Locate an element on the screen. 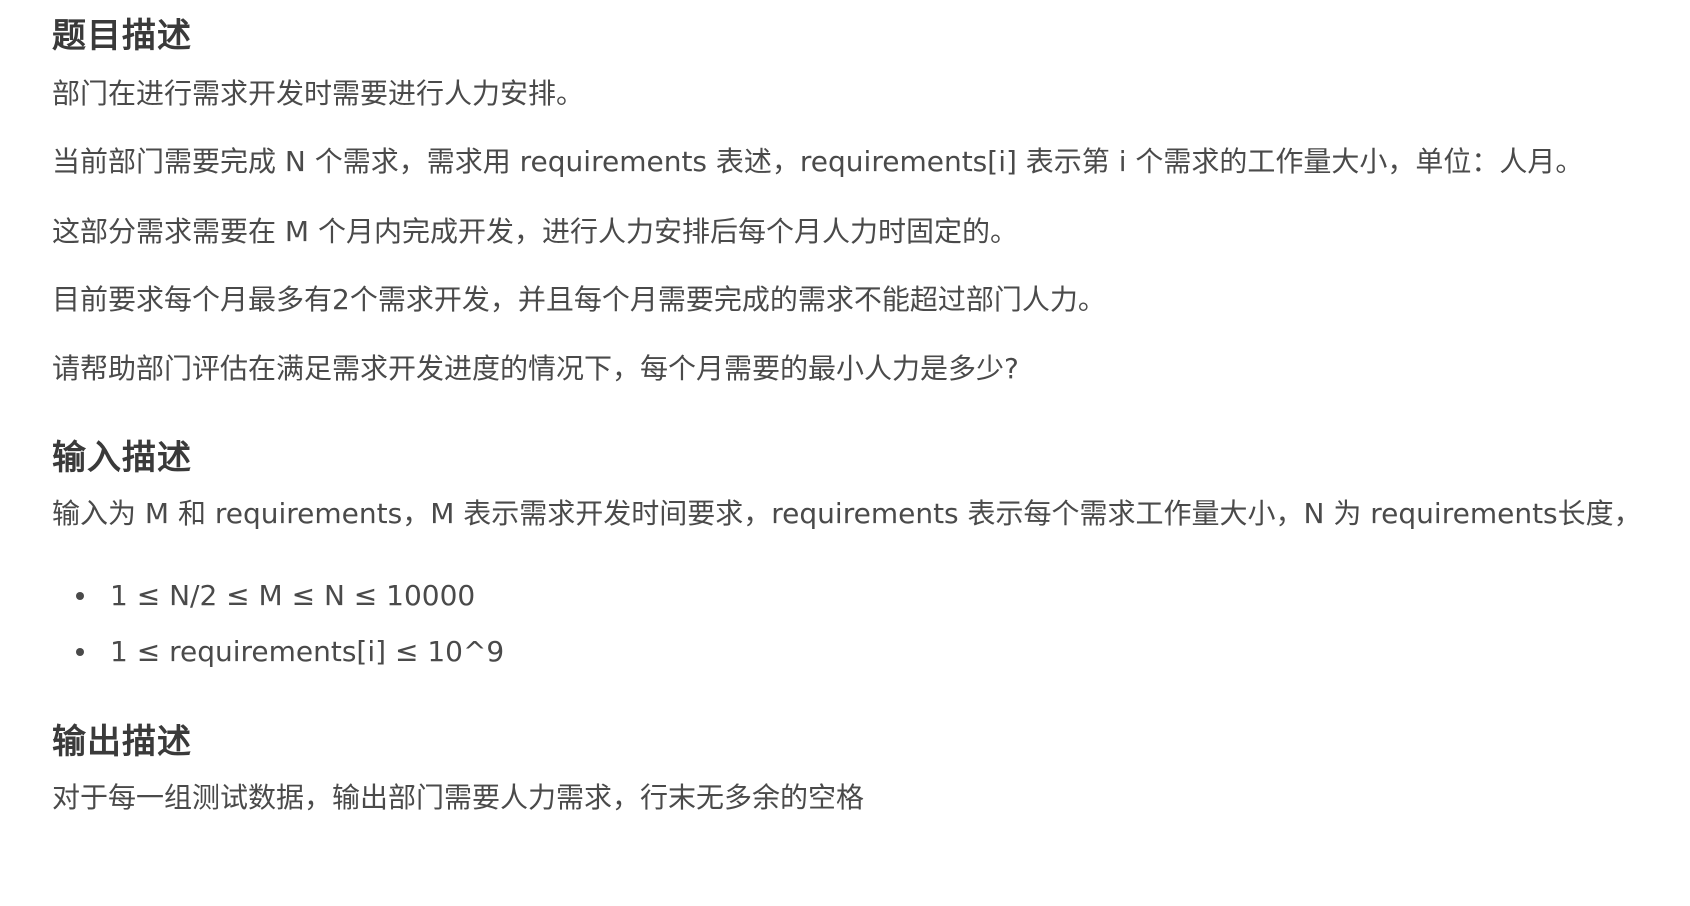  description-paragraph-1: 部门在进行需求开发时需要进行人力安排。 is located at coordinates (318, 93).